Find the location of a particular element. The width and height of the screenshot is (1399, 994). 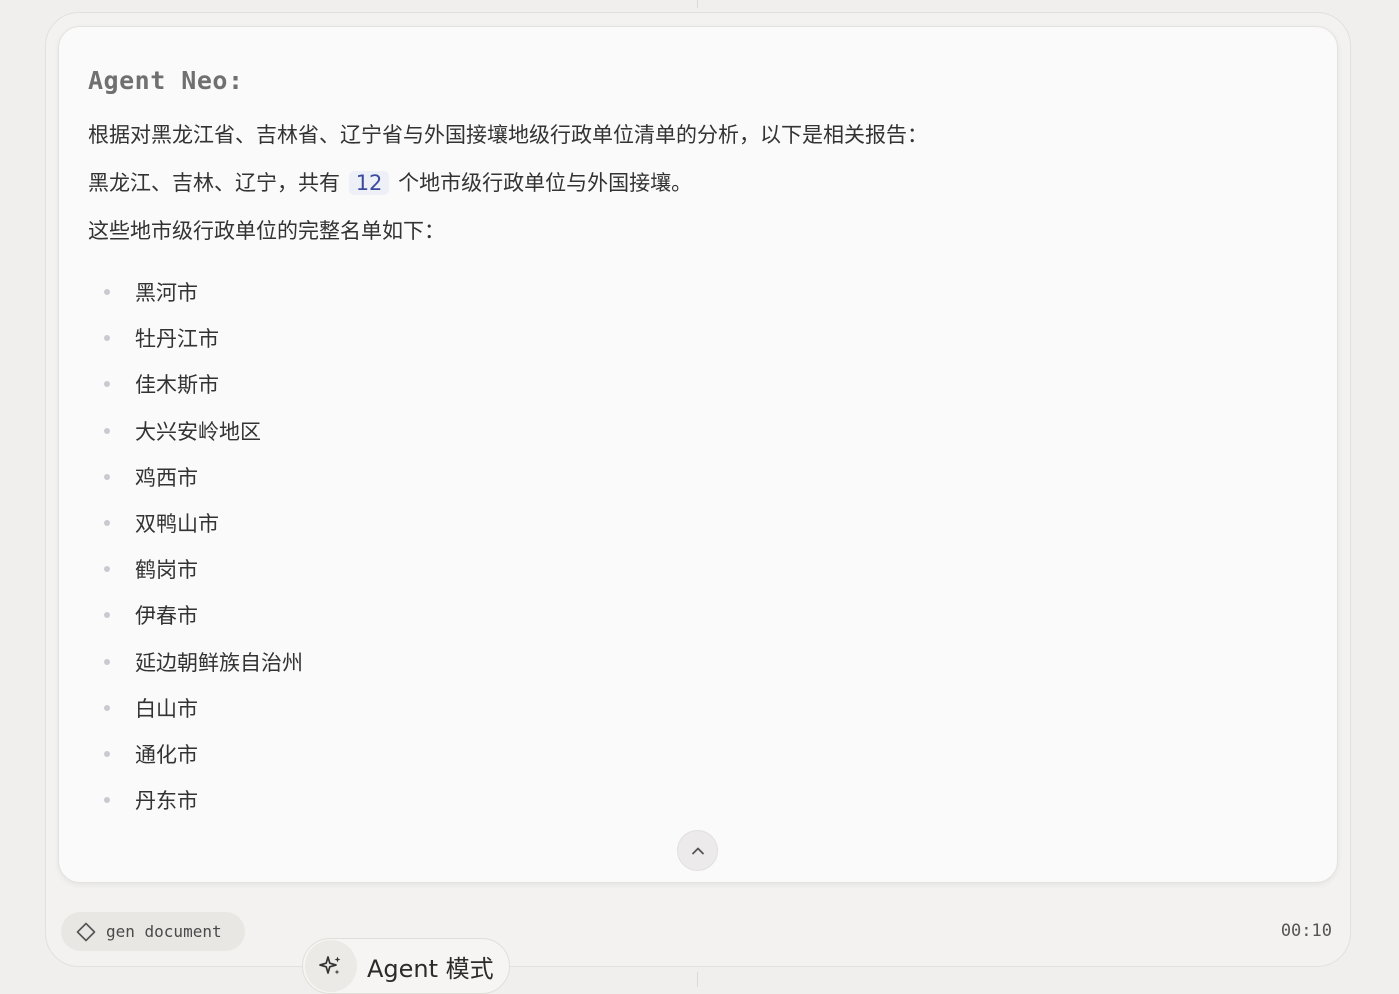

region-name: 大兴安岭地区 is located at coordinates (198, 431).